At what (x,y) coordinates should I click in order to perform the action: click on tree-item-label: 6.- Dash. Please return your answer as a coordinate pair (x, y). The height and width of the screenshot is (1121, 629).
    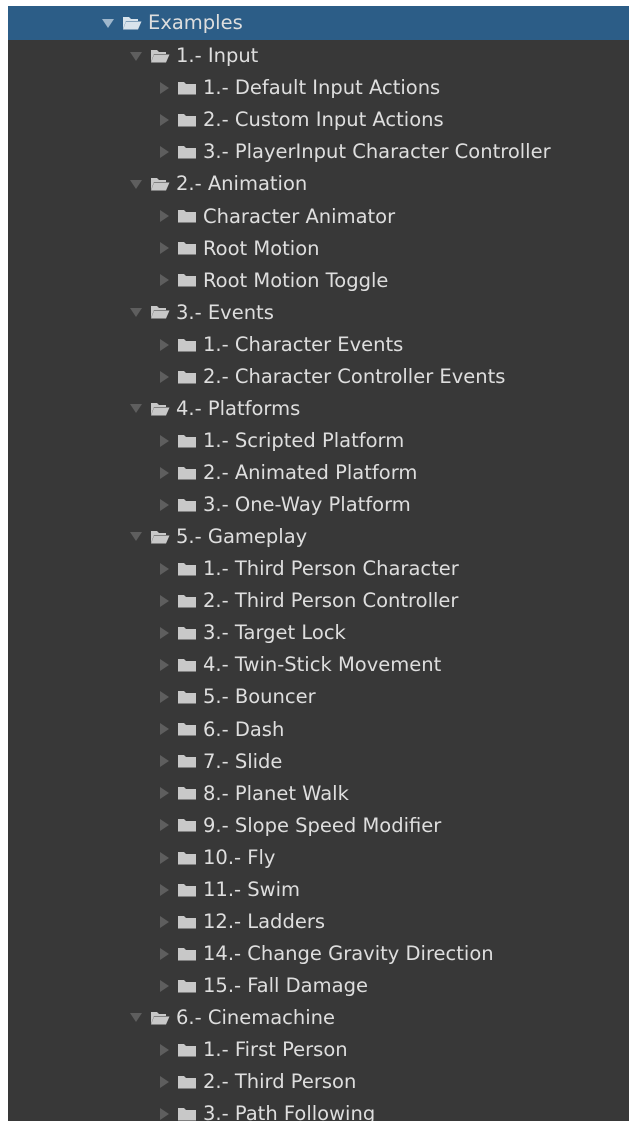
    Looking at the image, I should click on (244, 729).